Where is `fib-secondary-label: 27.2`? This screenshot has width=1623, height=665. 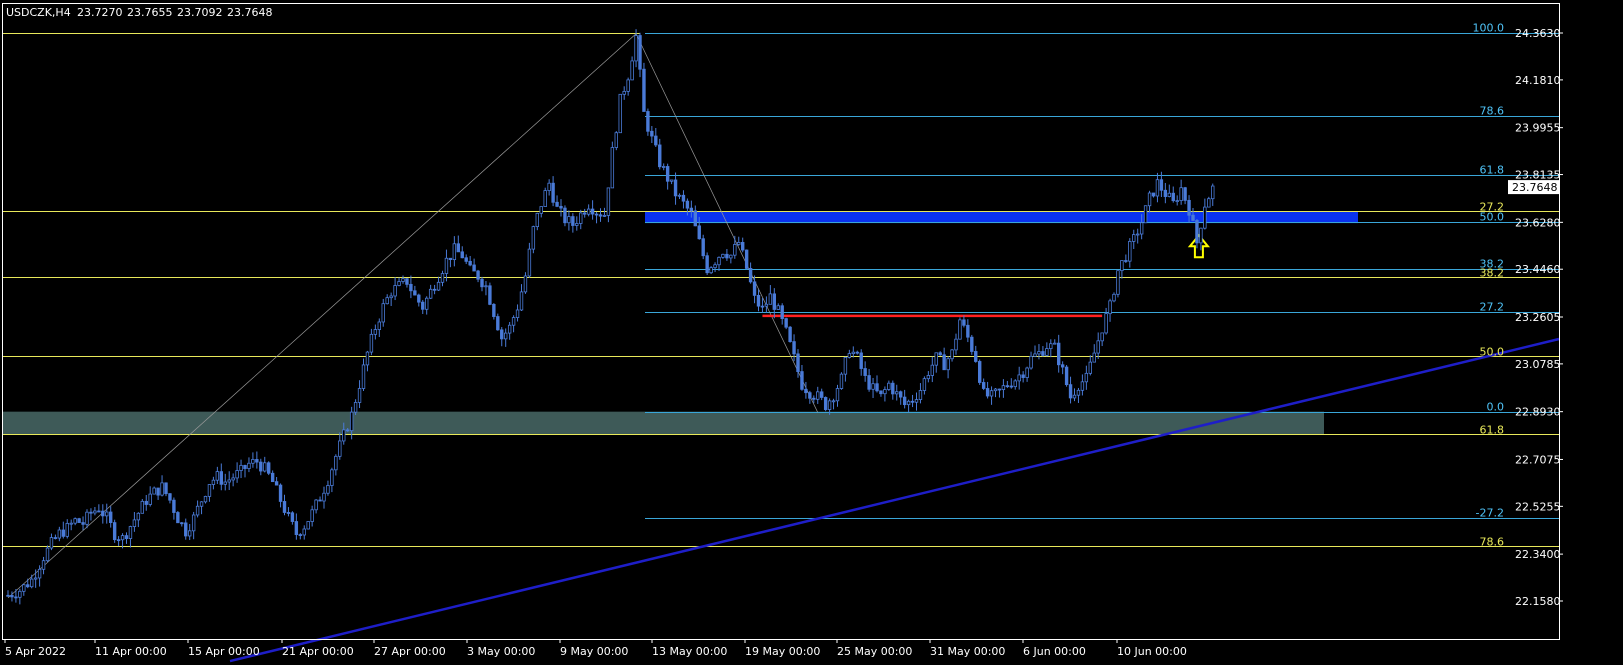
fib-secondary-label: 27.2 is located at coordinates (1492, 307).